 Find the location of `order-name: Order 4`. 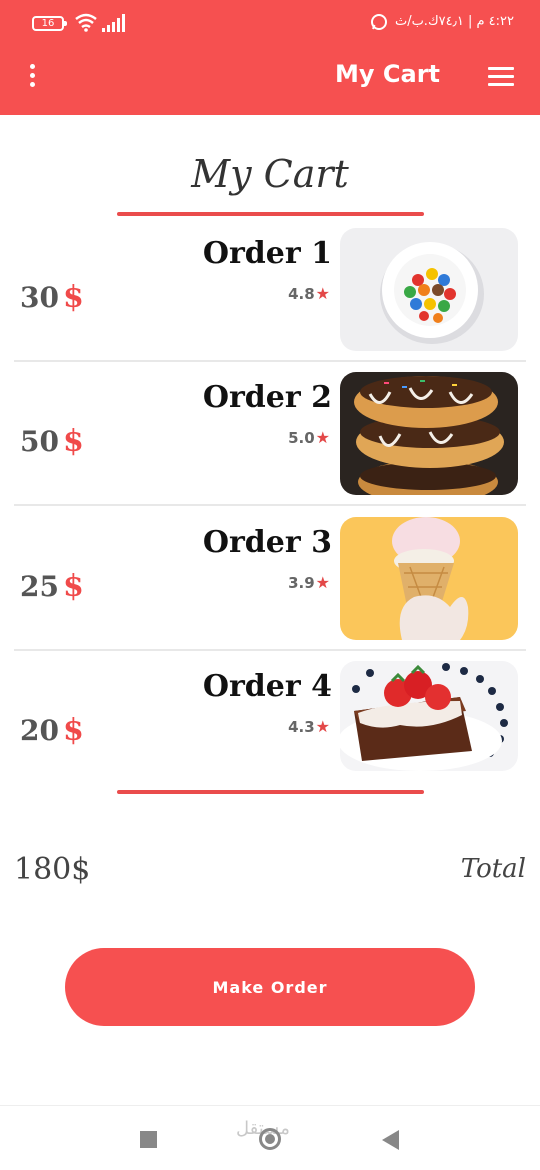

order-name: Order 4 is located at coordinates (267, 686).